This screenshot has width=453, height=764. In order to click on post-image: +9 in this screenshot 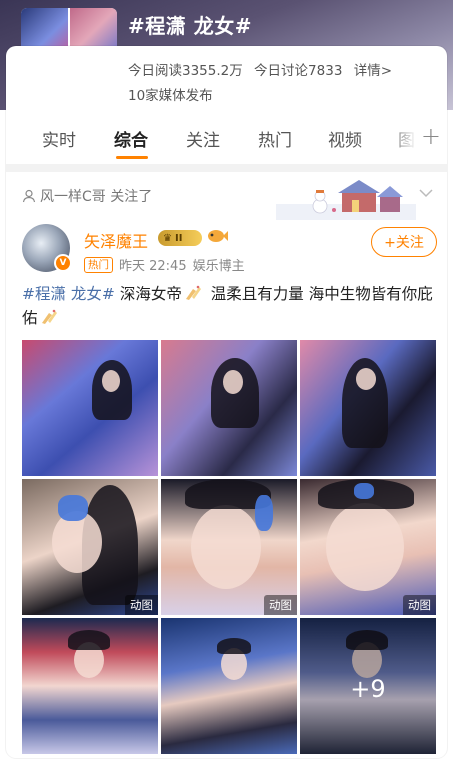, I will do `click(368, 686)`.